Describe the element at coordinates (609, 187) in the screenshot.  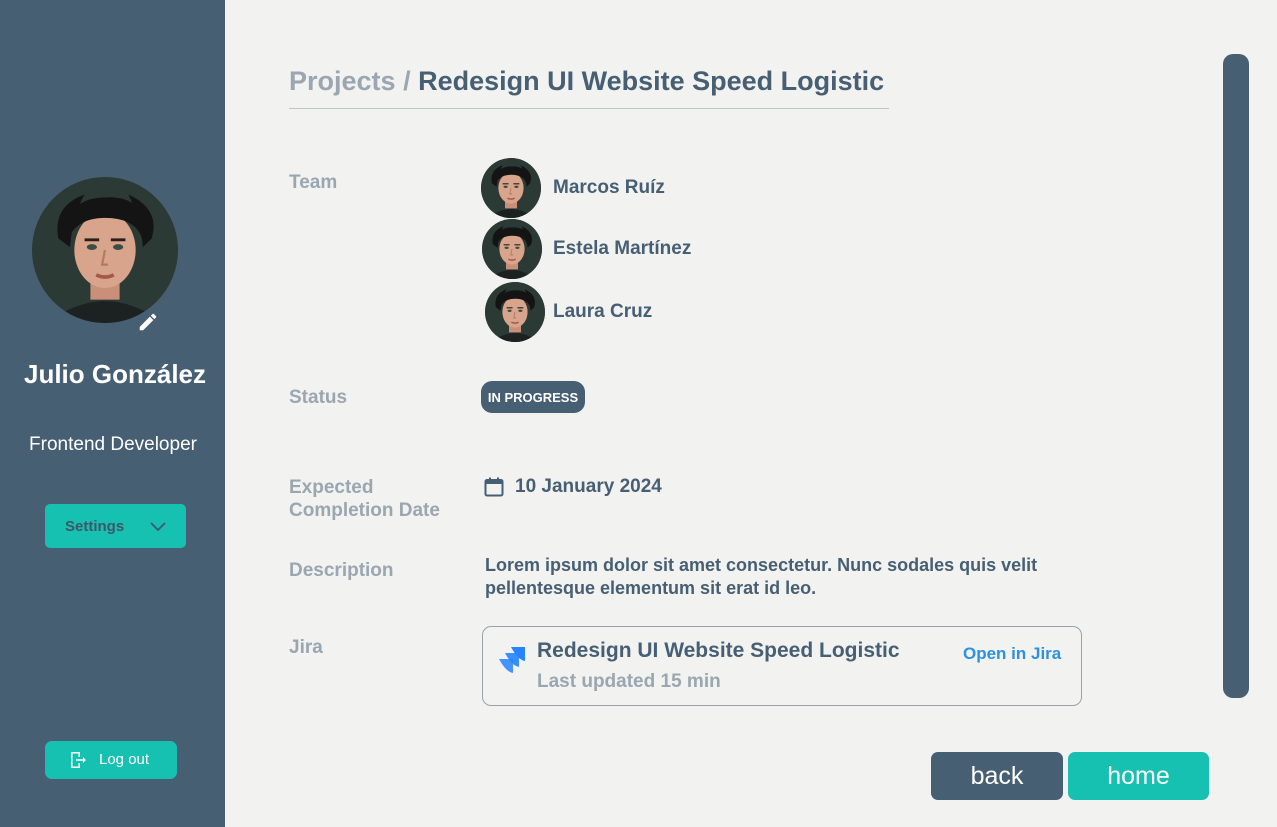
I see `member-name: Marcos Ruíz` at that location.